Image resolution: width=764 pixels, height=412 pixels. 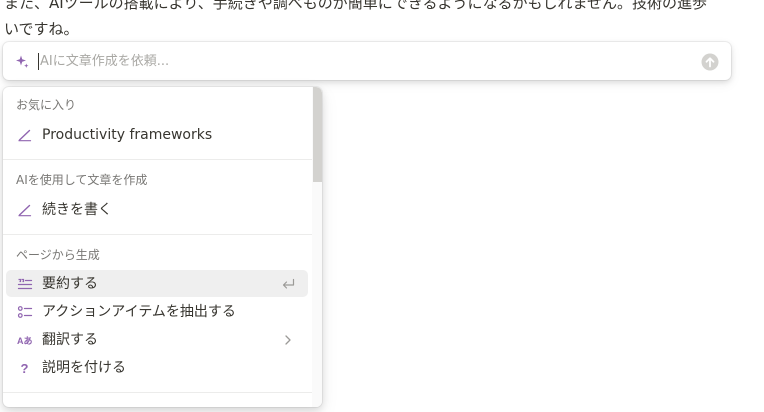 I want to click on sparkle-icon, so click(x=22, y=61).